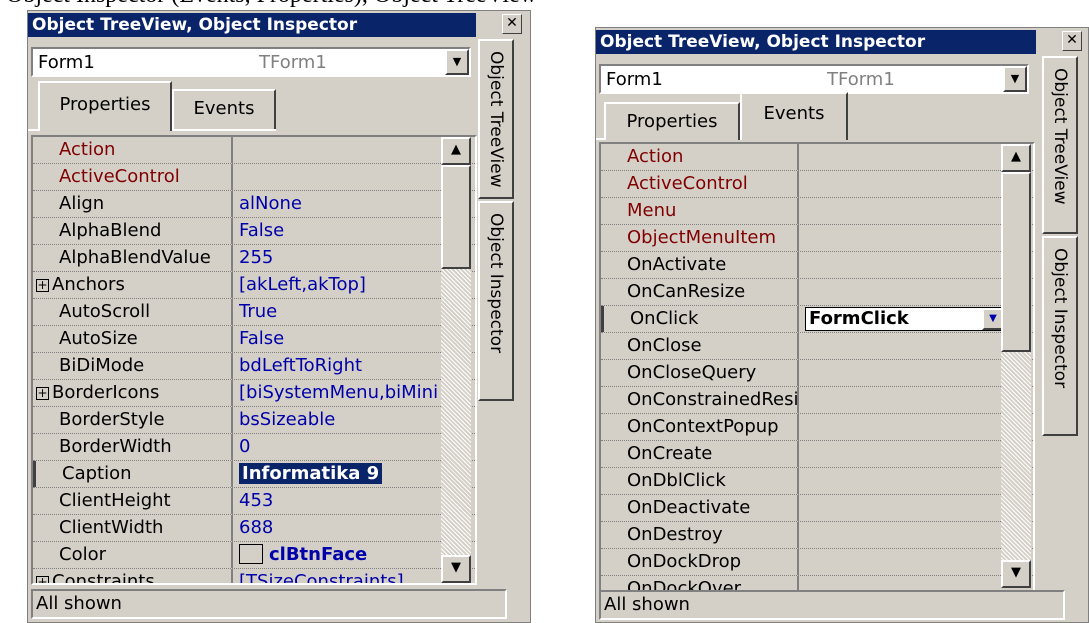 The height and width of the screenshot is (623, 1089). I want to click on table-row: OnDblClick, so click(817, 481).